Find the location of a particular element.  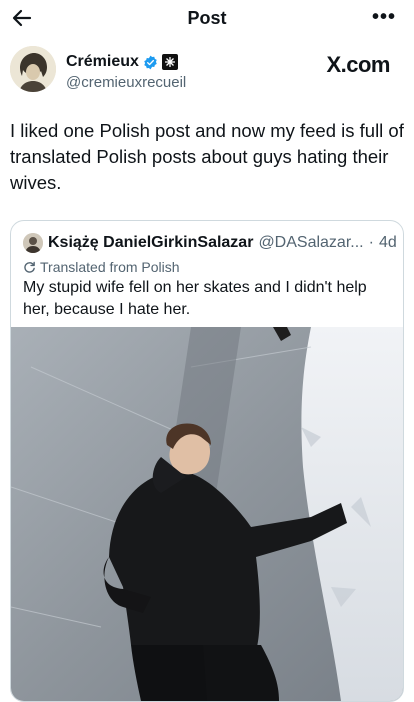

translated-label: Translated from Polish is located at coordinates (101, 267).